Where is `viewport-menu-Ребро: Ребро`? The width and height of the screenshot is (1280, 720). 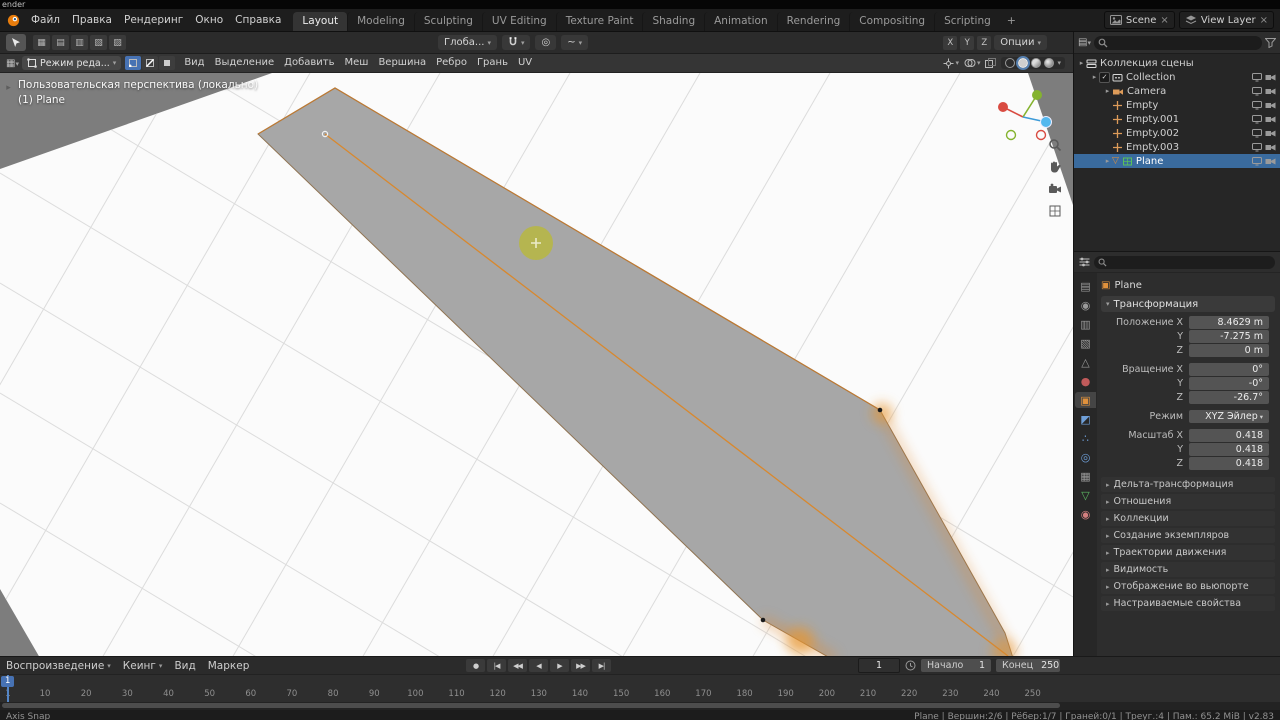 viewport-menu-Ребро: Ребро is located at coordinates (451, 63).